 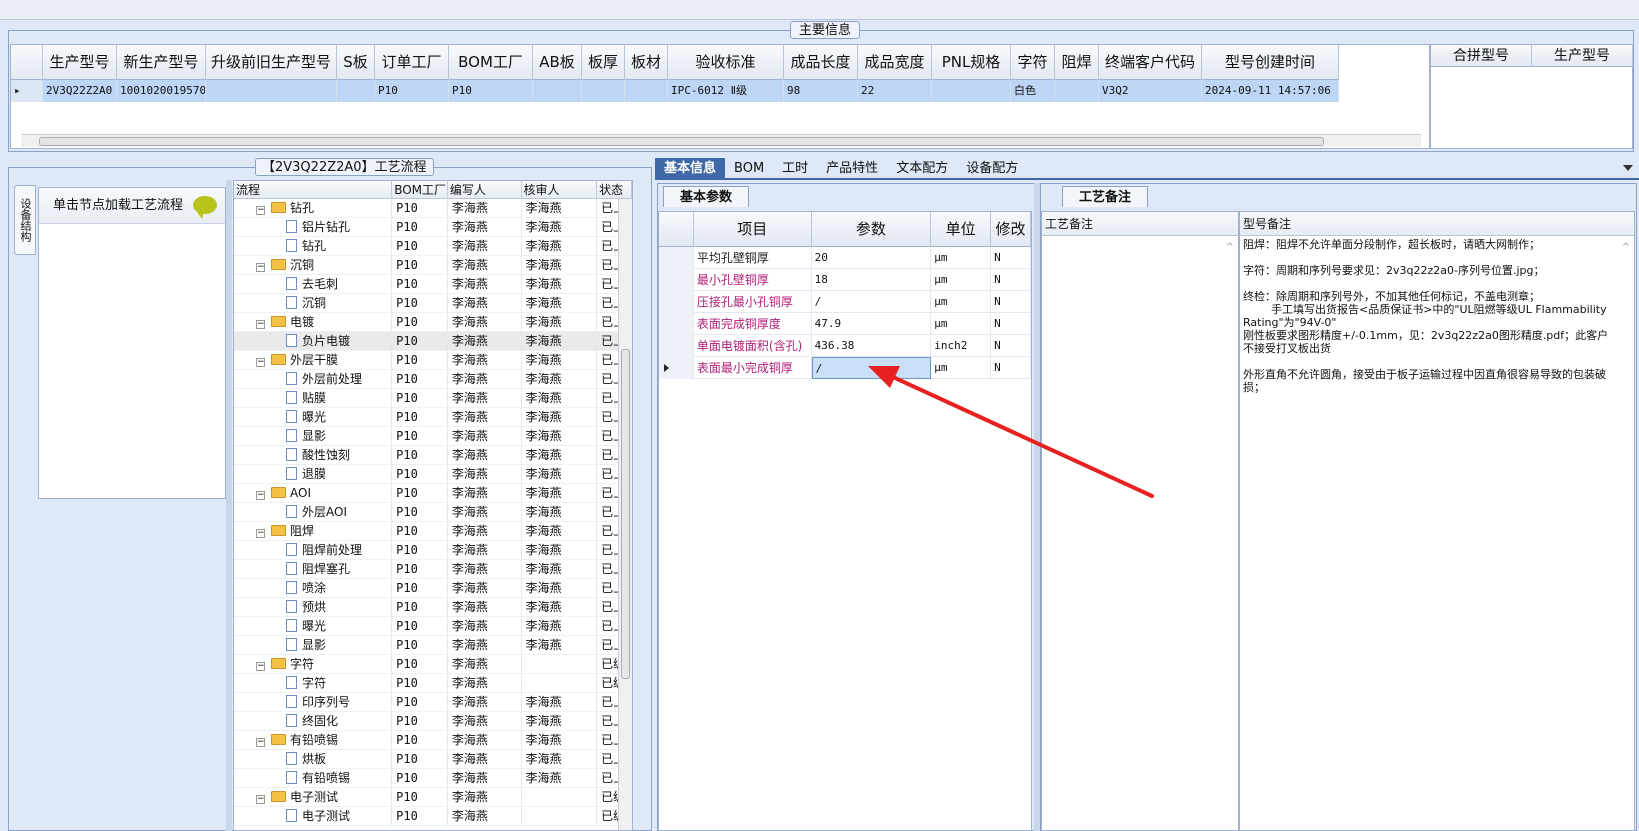 What do you see at coordinates (690, 168) in the screenshot?
I see `tab-0: 基本信息` at bounding box center [690, 168].